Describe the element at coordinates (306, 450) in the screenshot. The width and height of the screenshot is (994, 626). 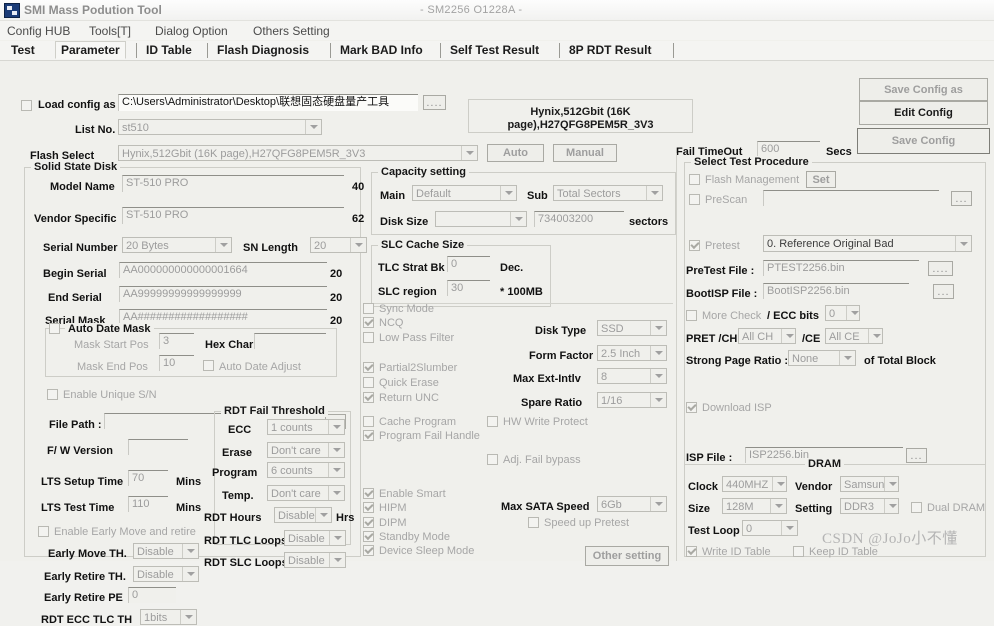
I see `erase-select: Don't care` at that location.